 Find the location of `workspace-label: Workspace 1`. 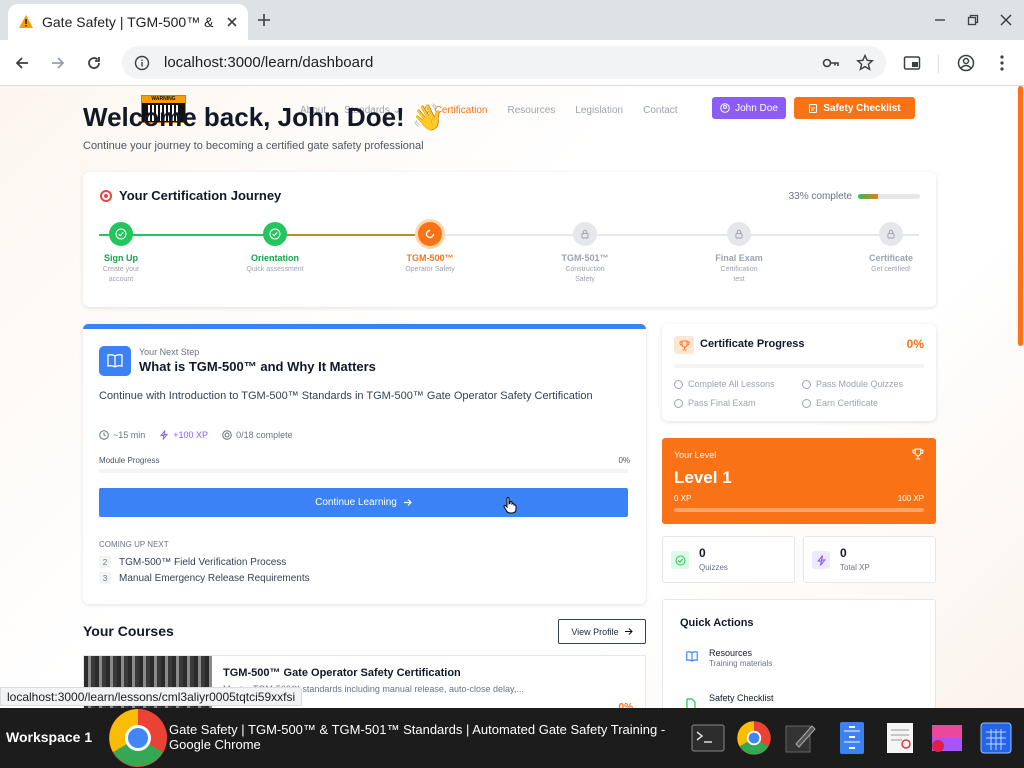

workspace-label: Workspace 1 is located at coordinates (49, 737).